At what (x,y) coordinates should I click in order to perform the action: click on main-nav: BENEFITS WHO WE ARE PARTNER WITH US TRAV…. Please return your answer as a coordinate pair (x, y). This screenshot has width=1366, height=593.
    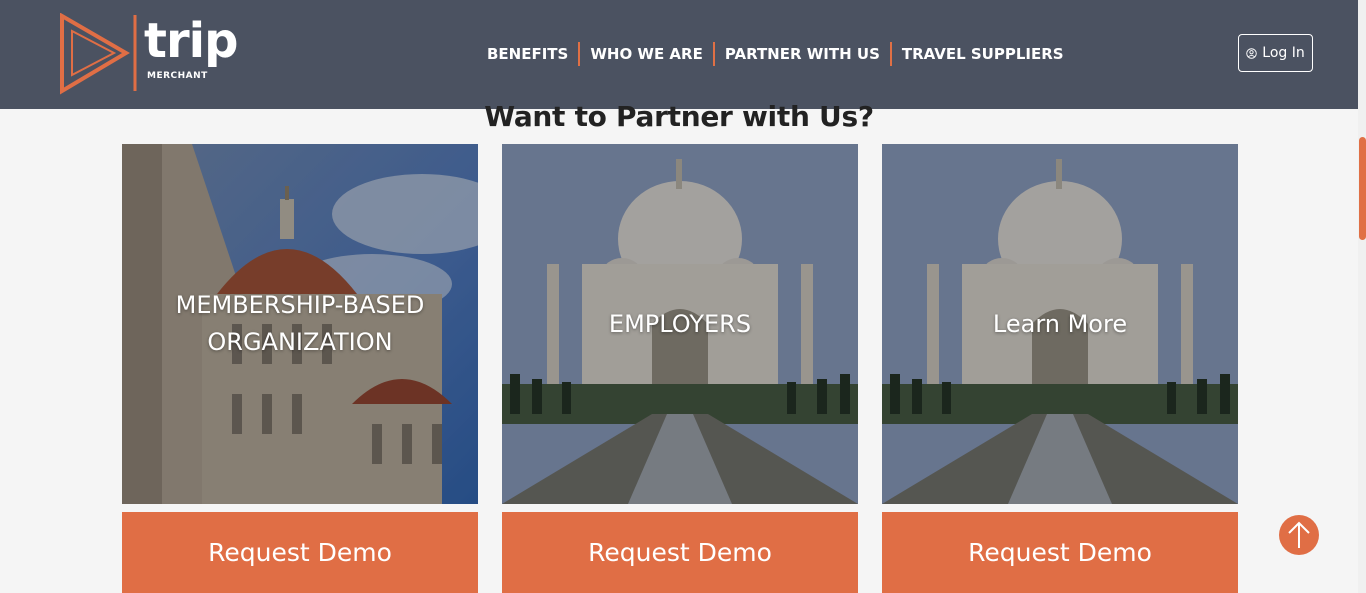
    Looking at the image, I should click on (775, 54).